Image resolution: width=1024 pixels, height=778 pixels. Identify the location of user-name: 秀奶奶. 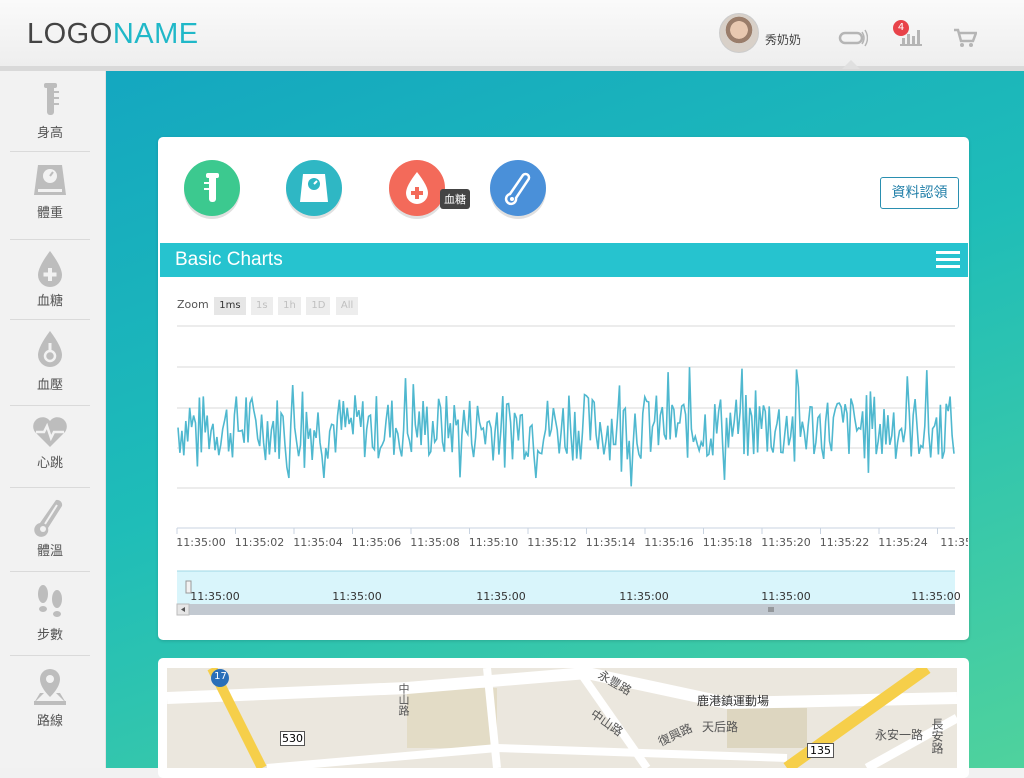
(783, 39).